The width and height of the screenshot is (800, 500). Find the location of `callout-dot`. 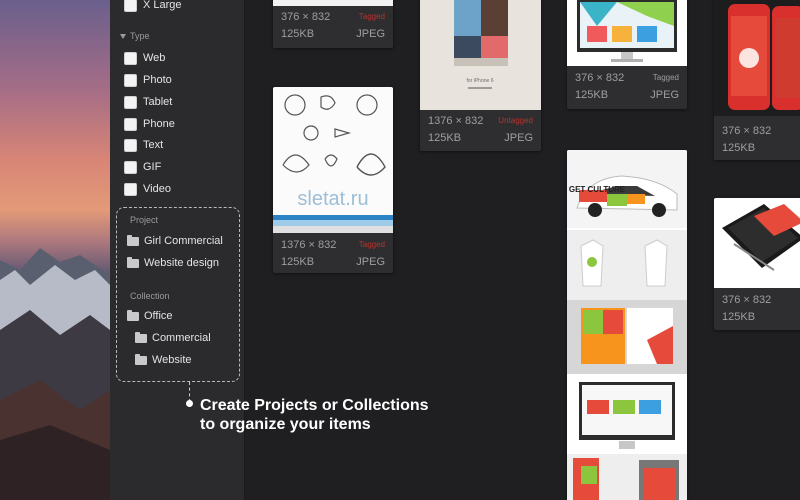

callout-dot is located at coordinates (189, 403).